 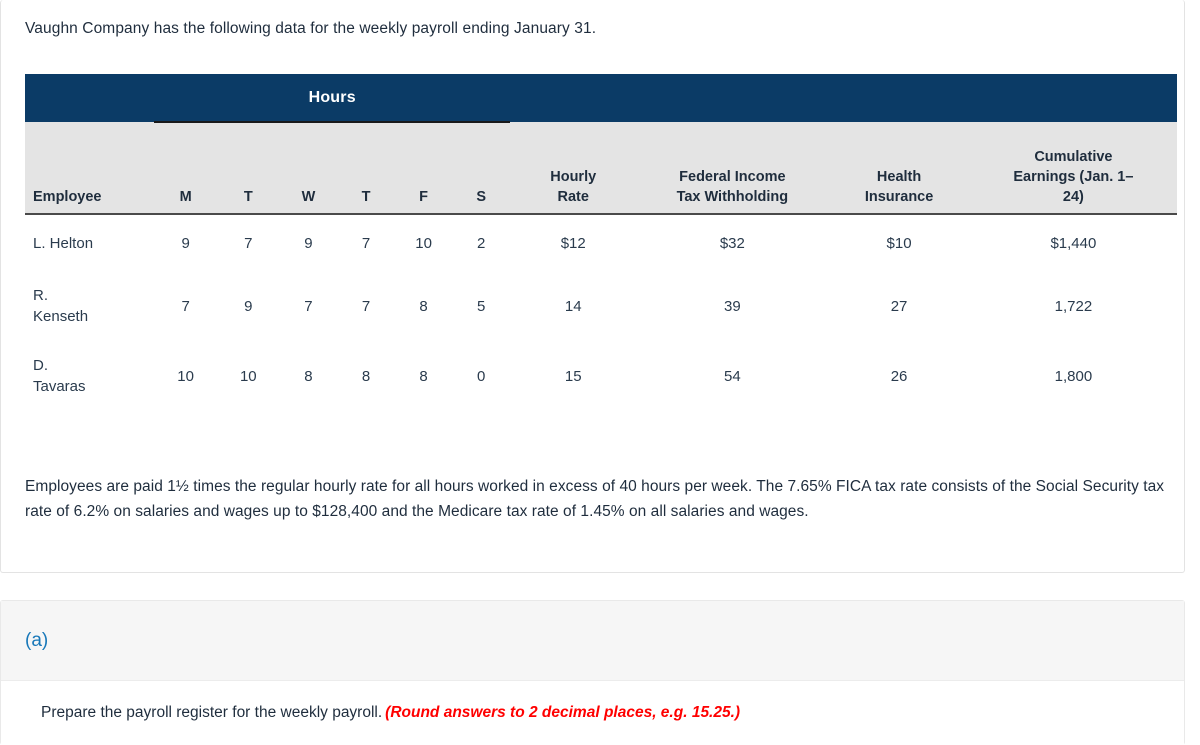 I want to click on cell-health-insurance: 27, so click(x=899, y=306).